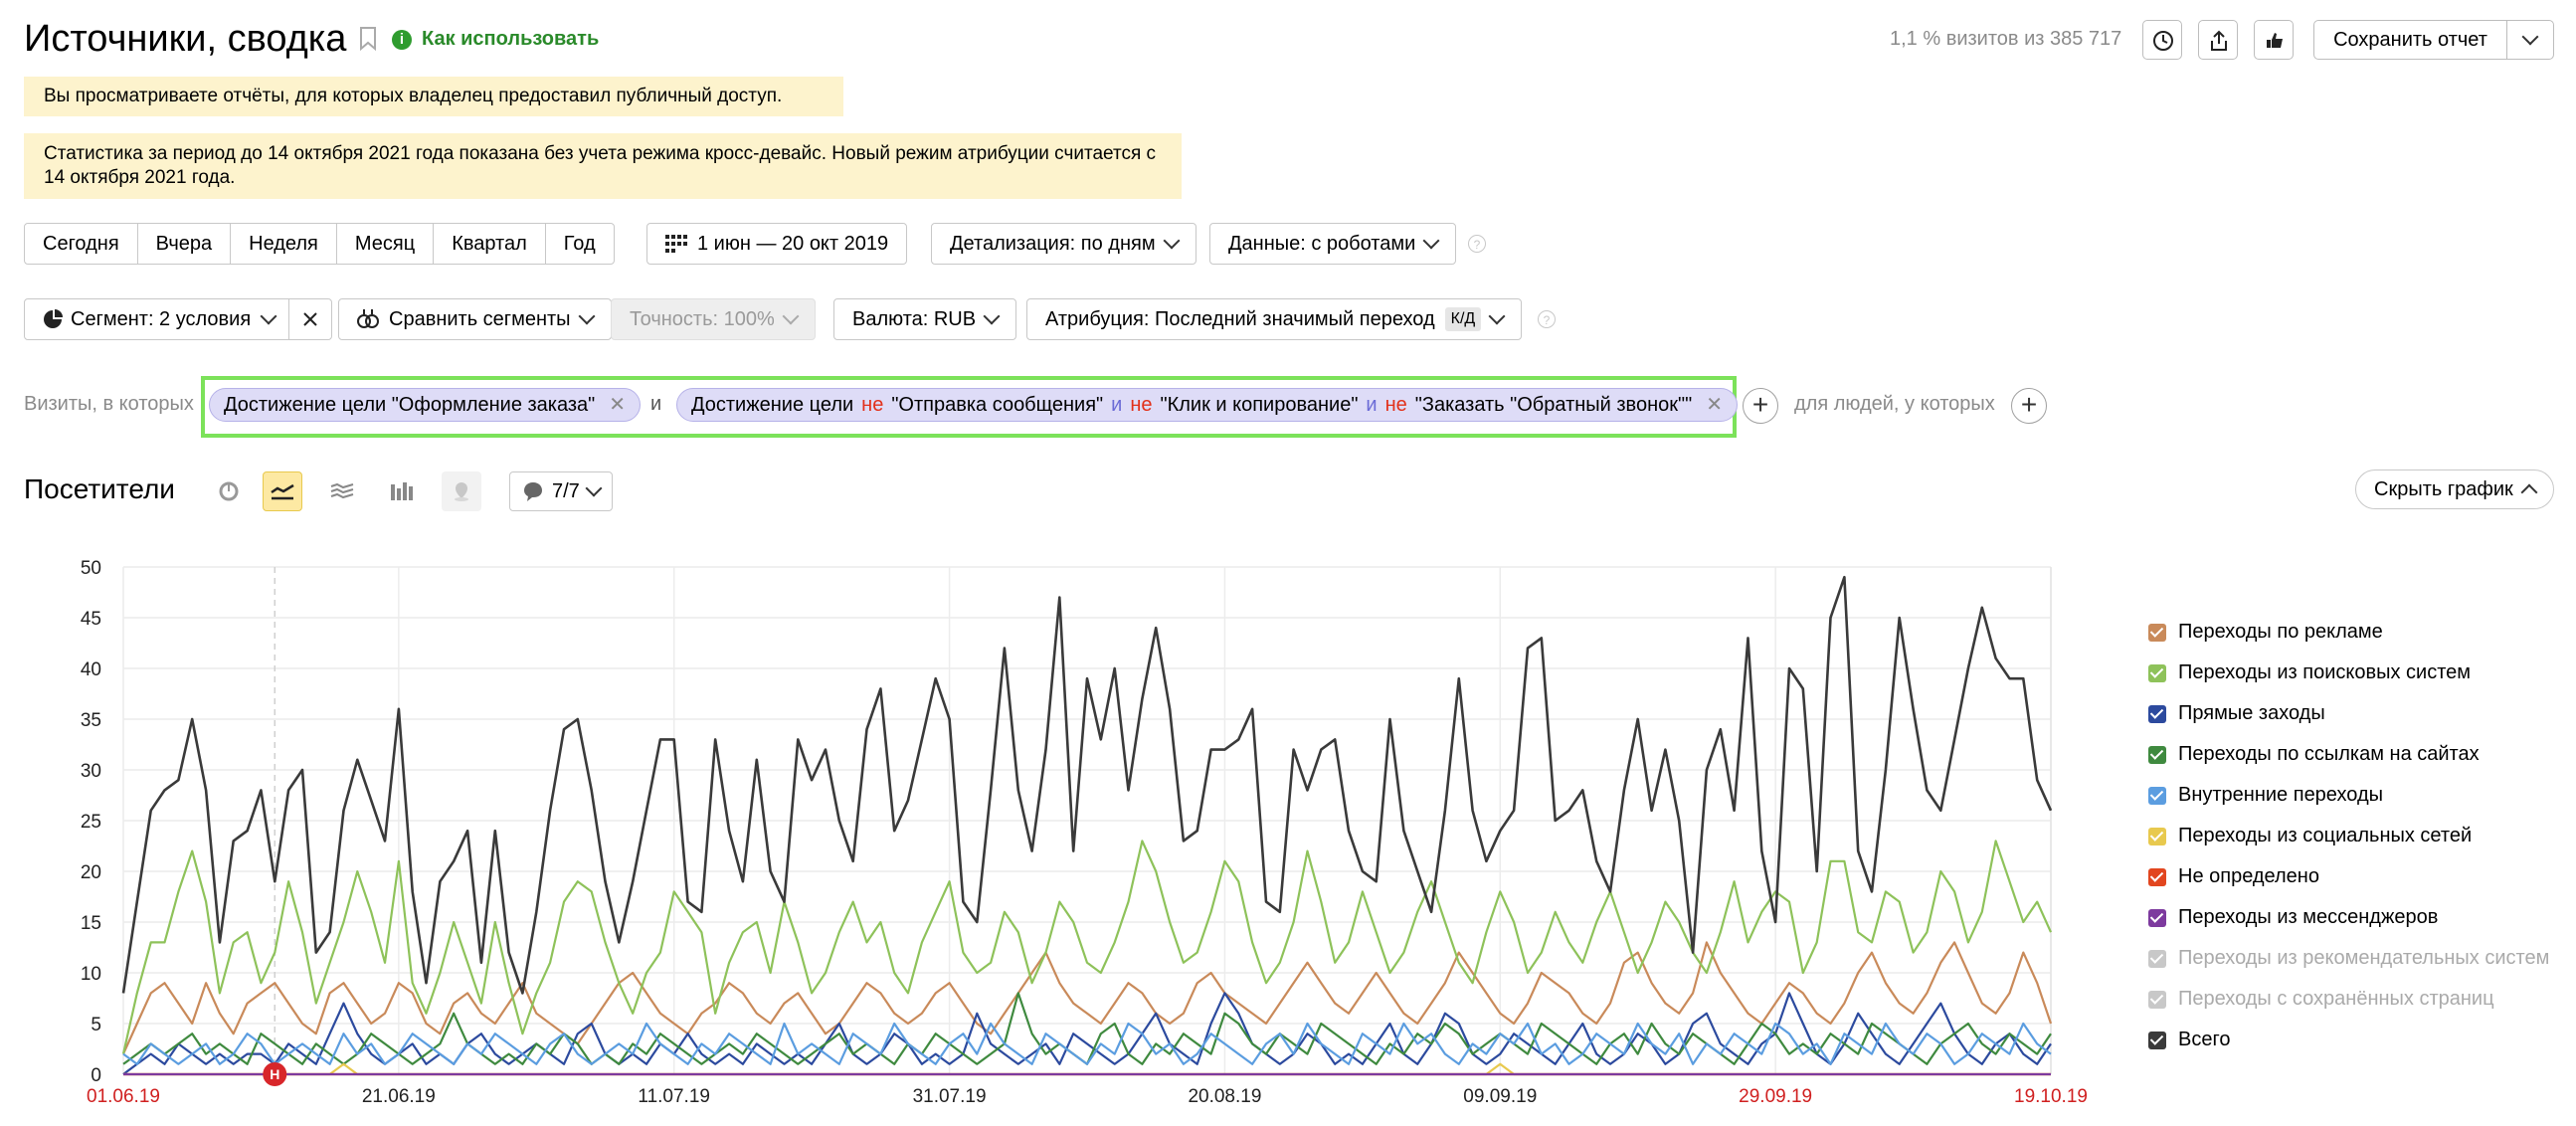  I want to click on legend-item: Переходы из поисковых систем, so click(2309, 672).